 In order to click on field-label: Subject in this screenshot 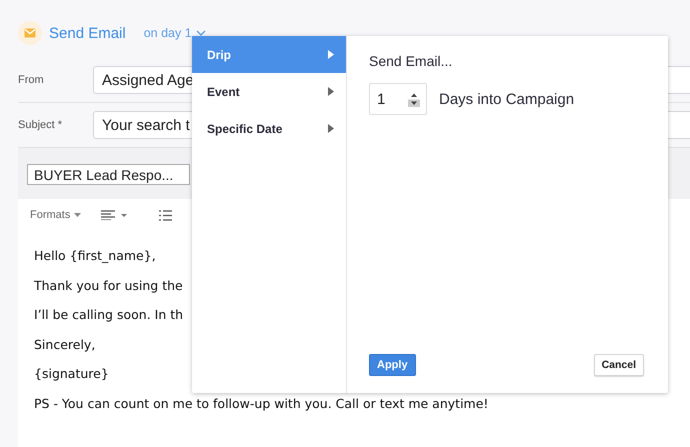, I will do `click(36, 125)`.